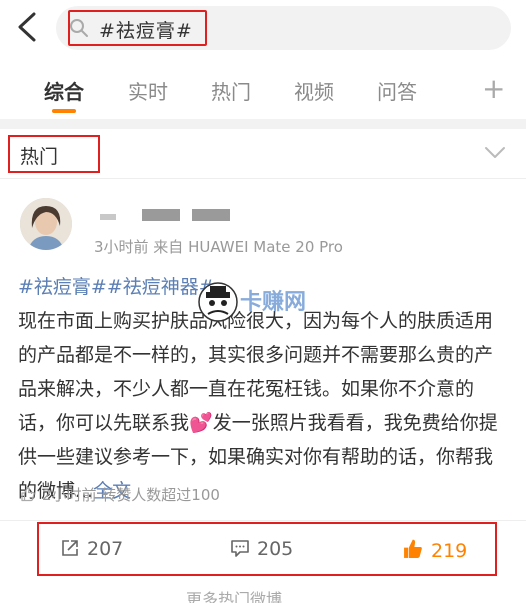 This screenshot has height=603, width=526. What do you see at coordinates (493, 88) in the screenshot?
I see `add-tab-icon: +` at bounding box center [493, 88].